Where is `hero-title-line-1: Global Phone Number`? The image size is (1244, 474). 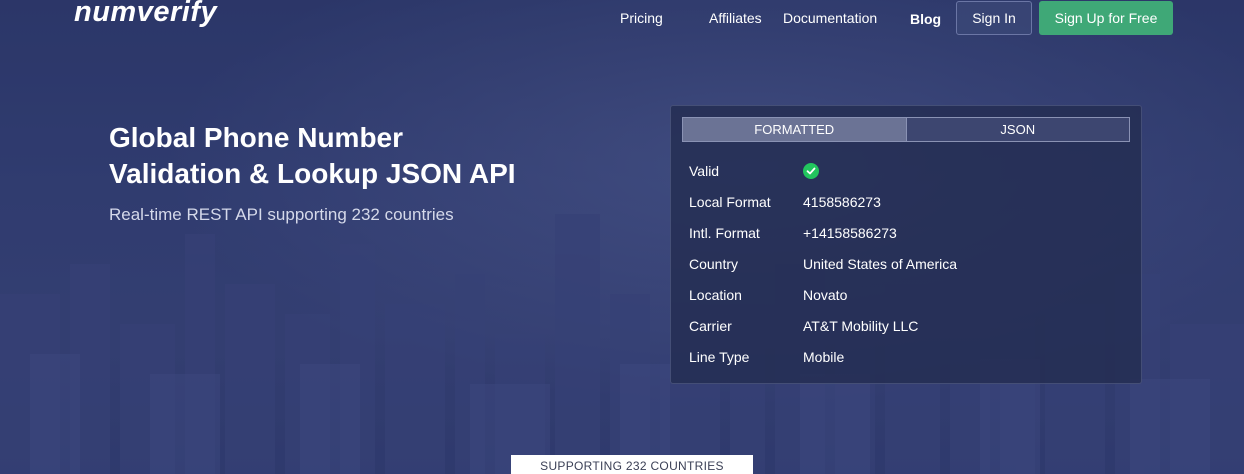
hero-title-line-1: Global Phone Number is located at coordinates (256, 137).